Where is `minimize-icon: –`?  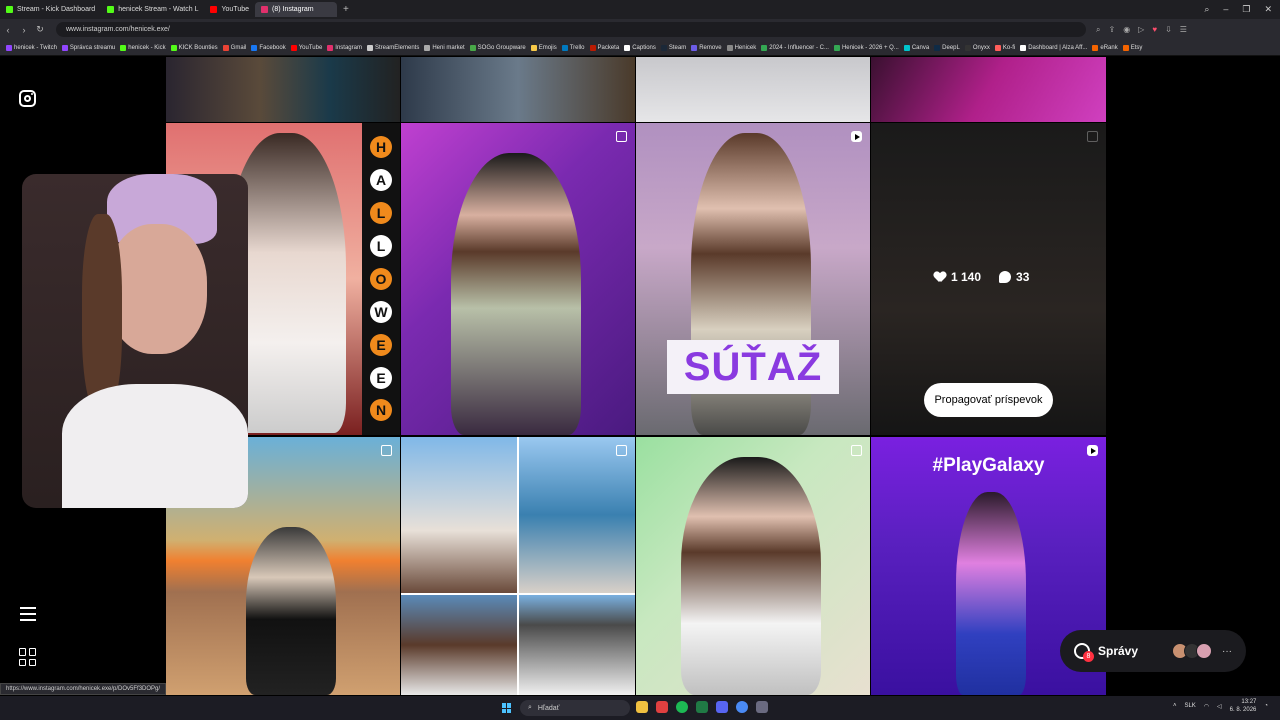 minimize-icon: – is located at coordinates (1225, 9).